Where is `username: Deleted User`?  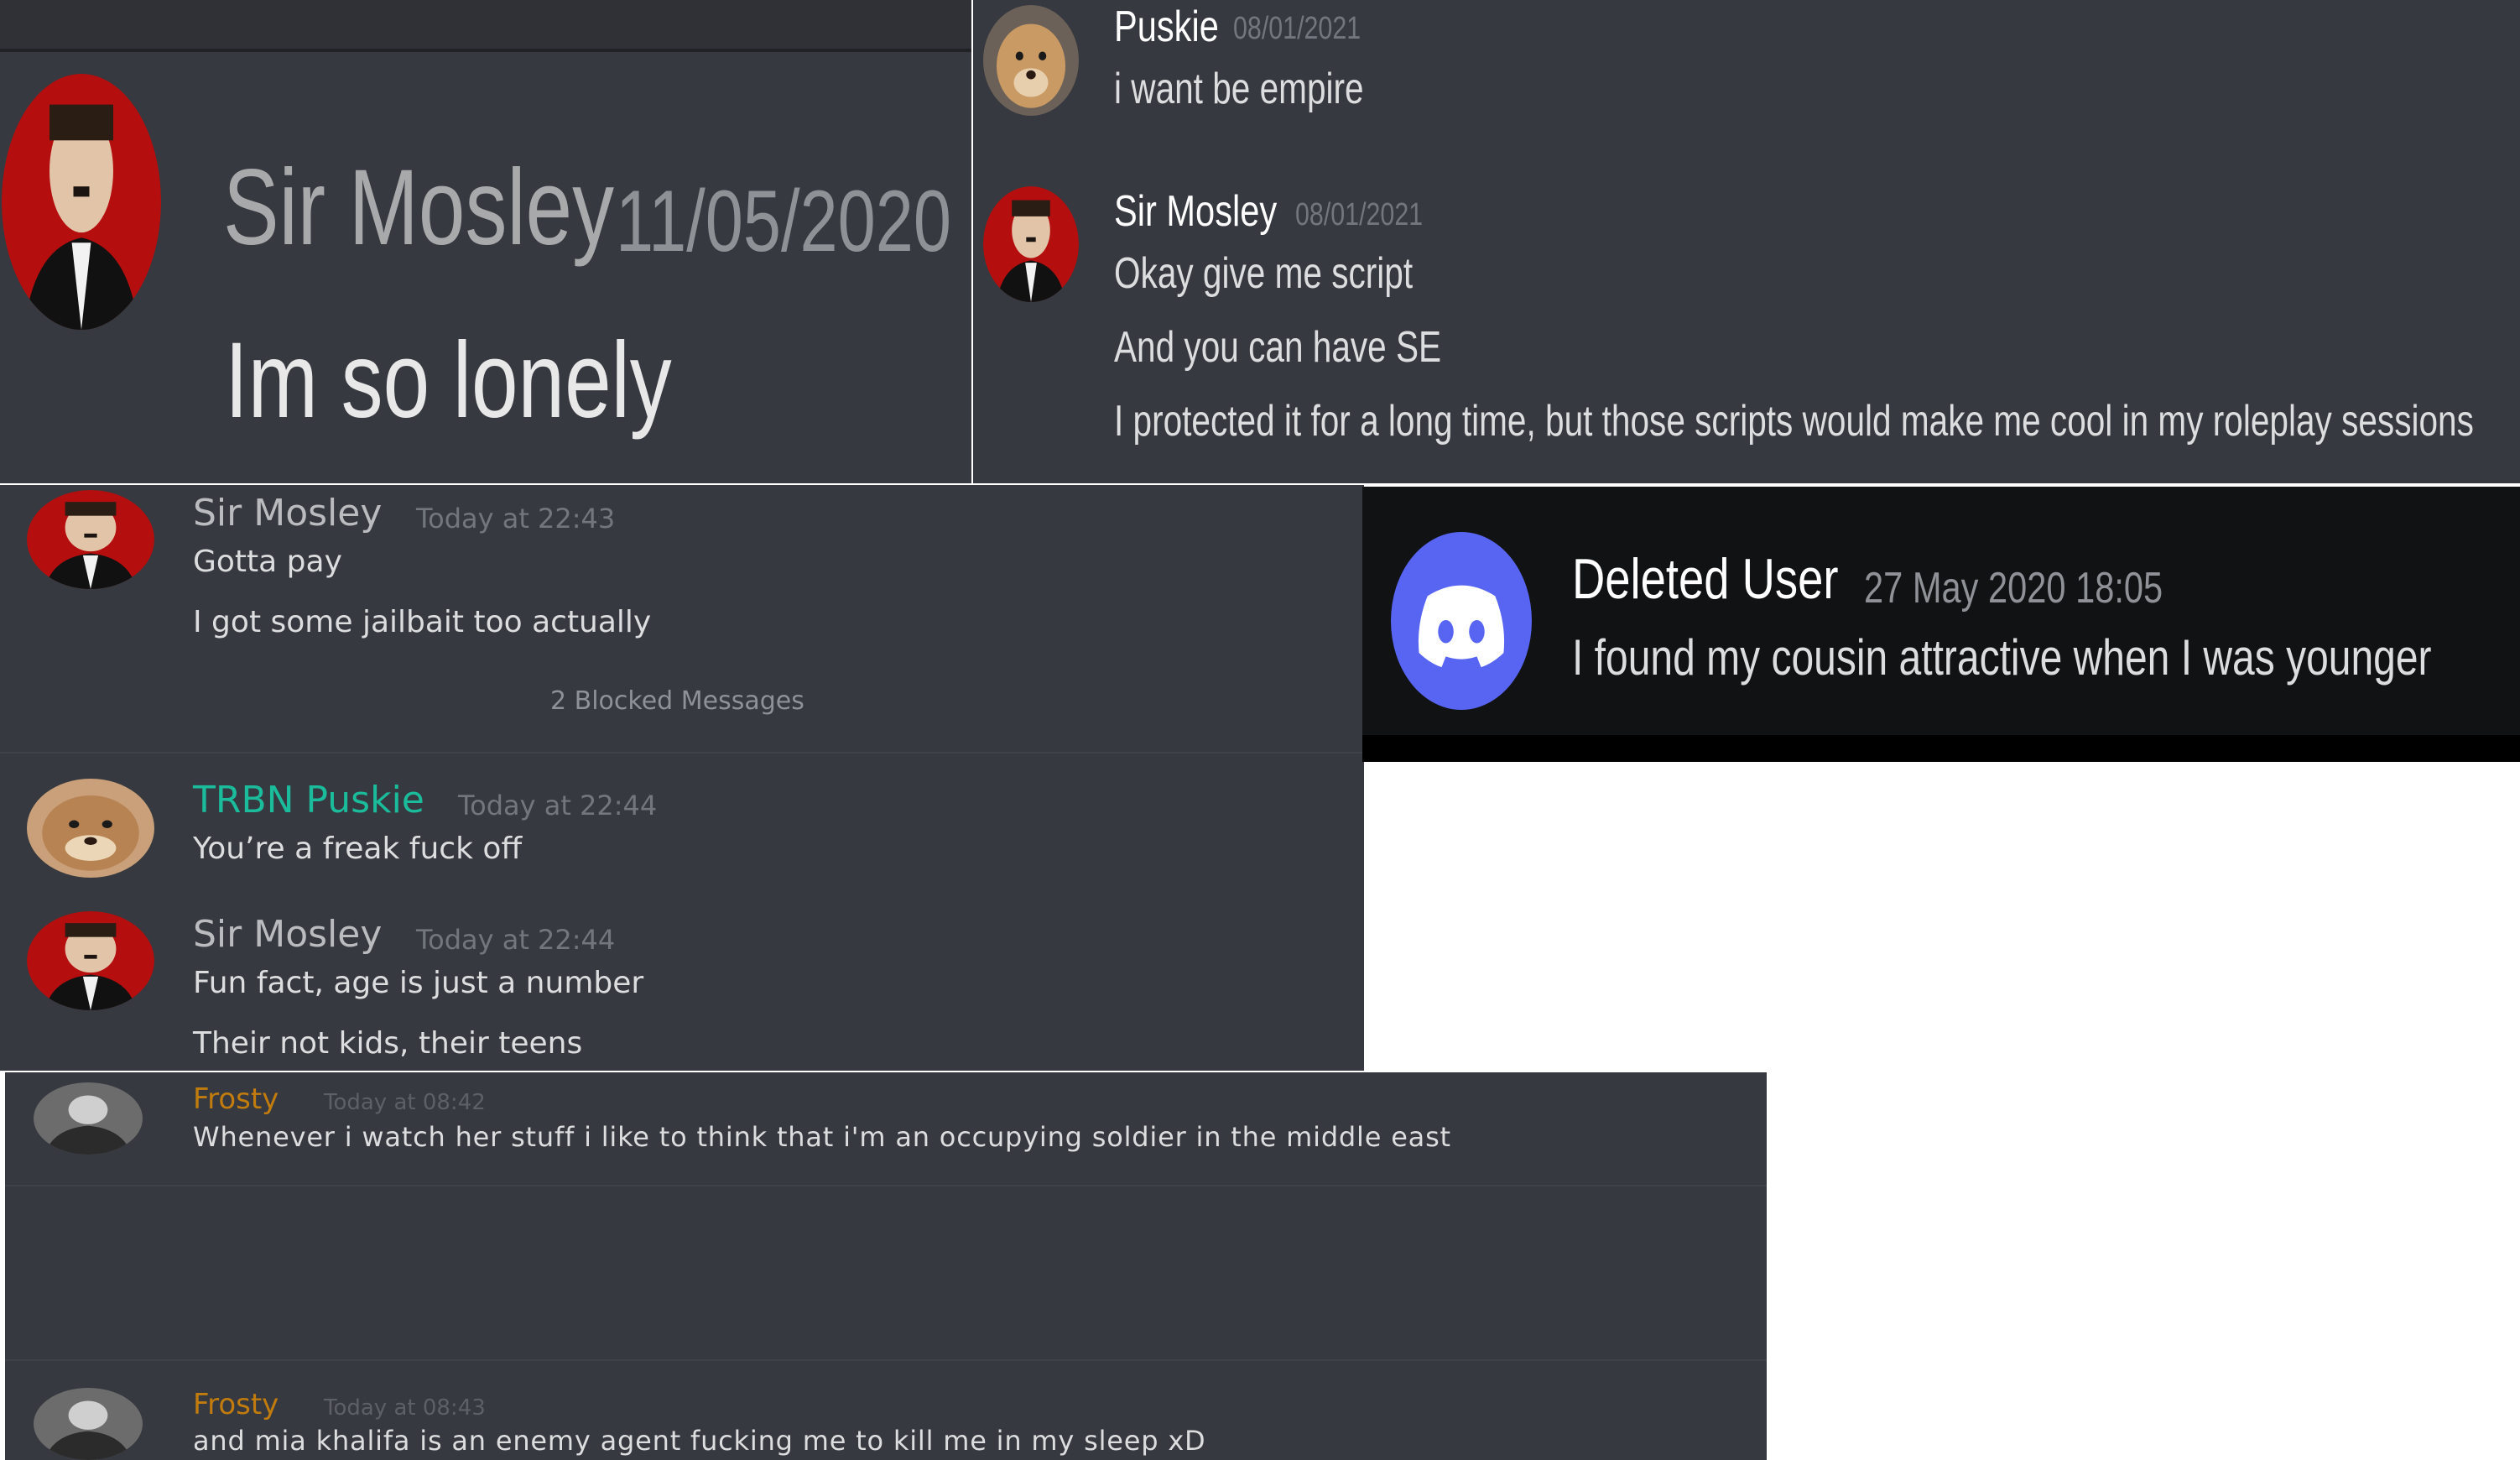
username: Deleted User is located at coordinates (1705, 579).